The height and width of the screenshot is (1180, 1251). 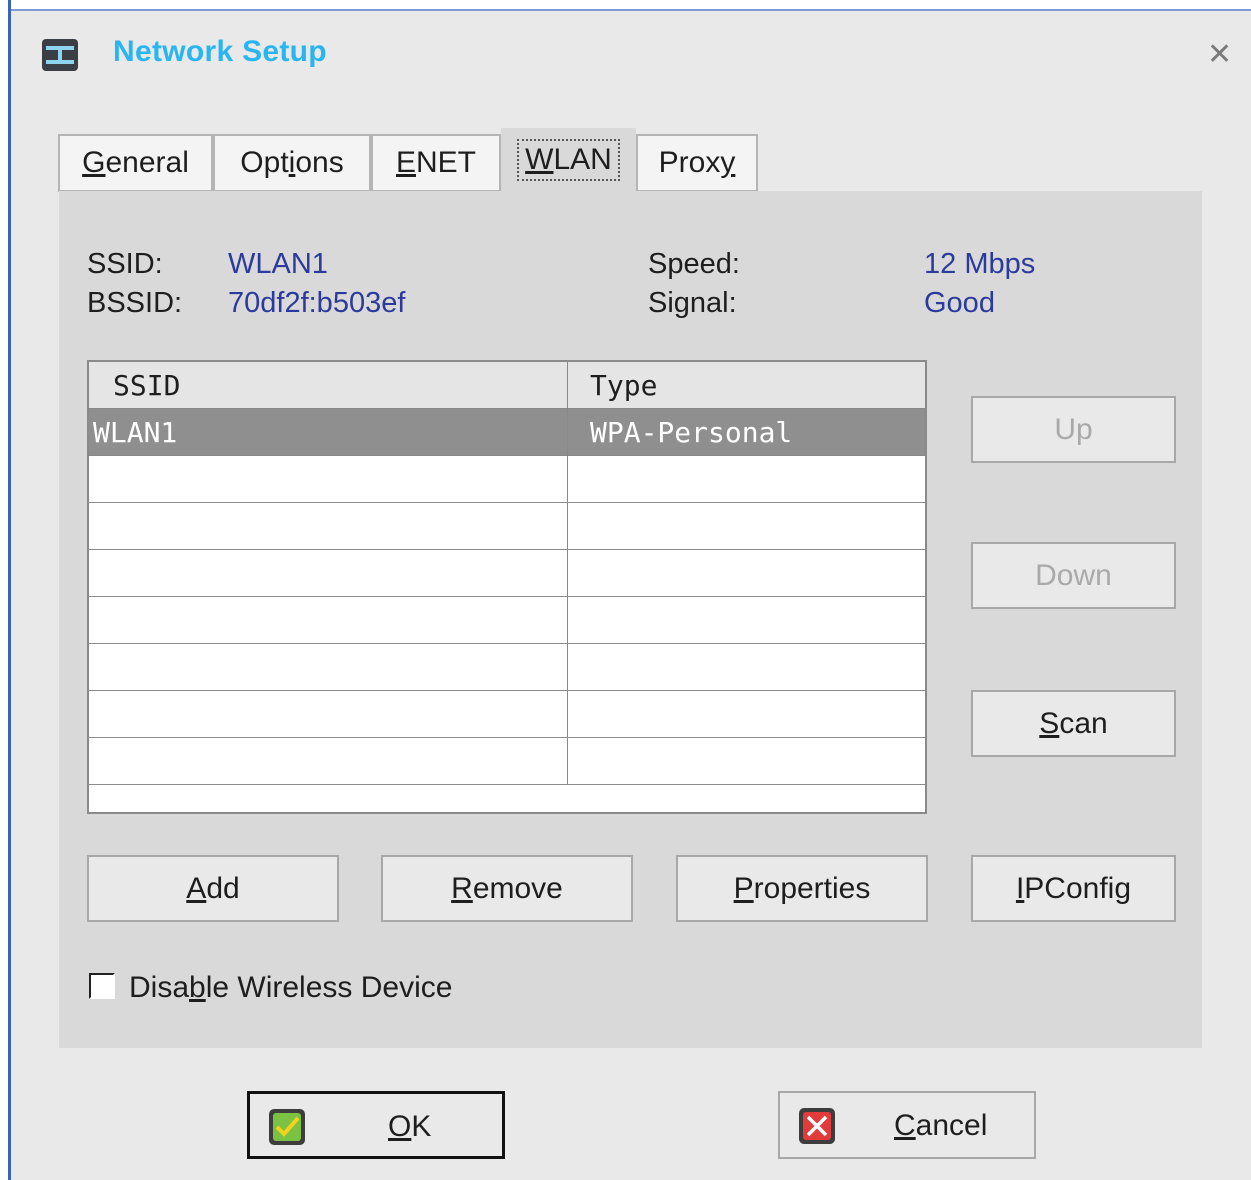 I want to click on signal-label: Signal:, so click(x=692, y=303).